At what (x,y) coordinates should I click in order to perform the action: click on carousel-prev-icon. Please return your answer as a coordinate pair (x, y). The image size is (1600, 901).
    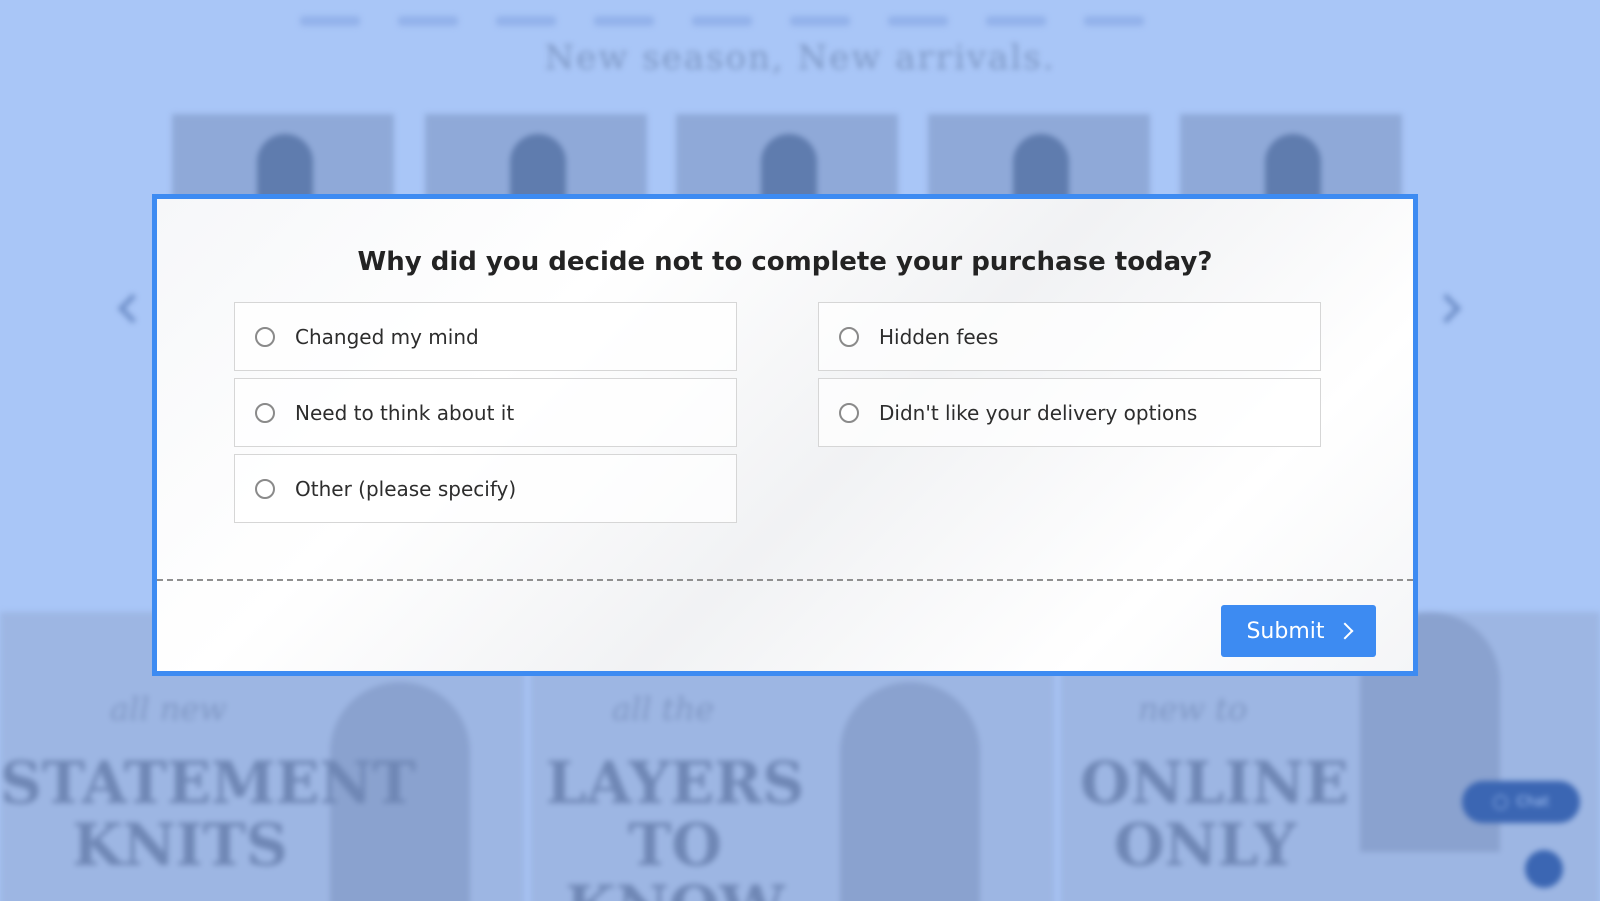
    Looking at the image, I should click on (132, 308).